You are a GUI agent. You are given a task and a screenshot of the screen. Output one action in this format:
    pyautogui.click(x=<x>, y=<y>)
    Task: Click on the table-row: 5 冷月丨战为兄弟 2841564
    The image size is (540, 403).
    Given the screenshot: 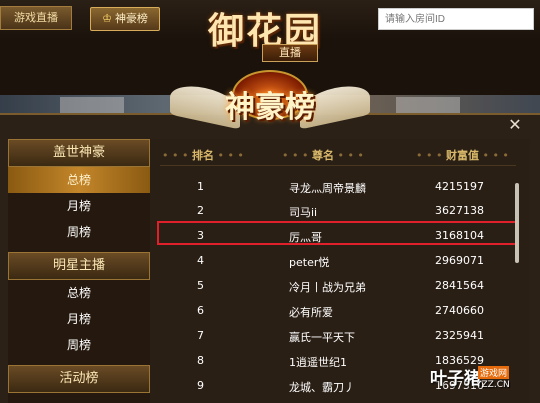 What is the action you would take?
    pyautogui.click(x=330, y=285)
    